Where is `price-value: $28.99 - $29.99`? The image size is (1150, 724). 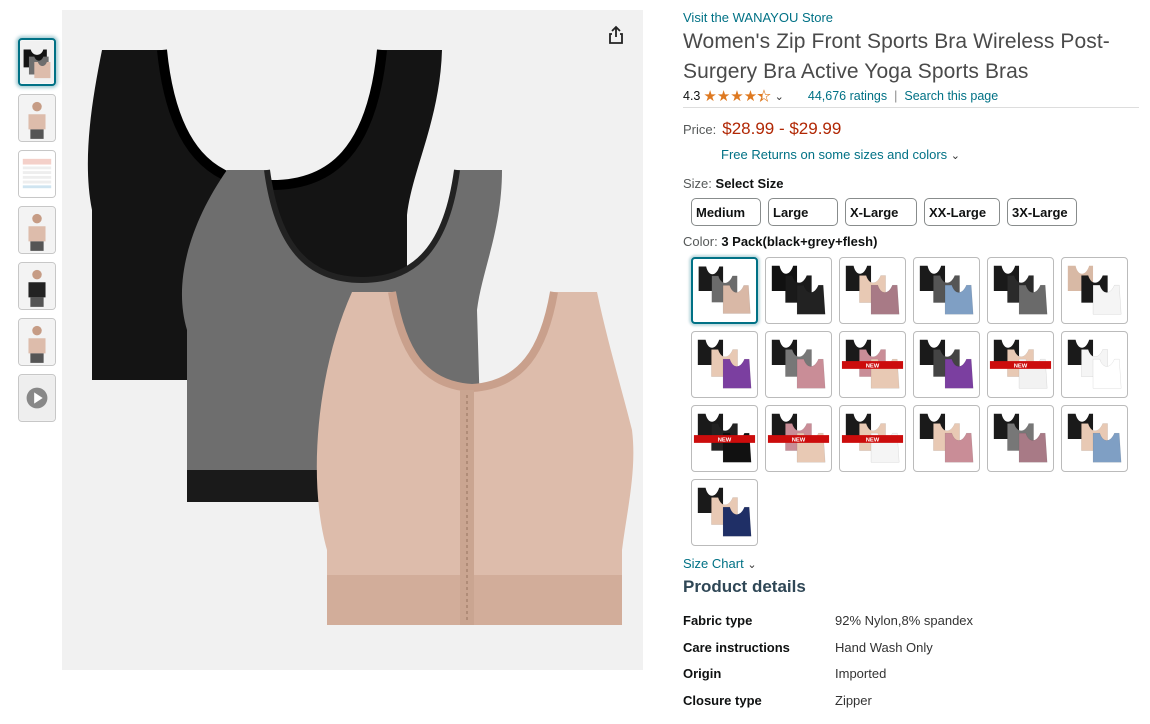
price-value: $28.99 - $29.99 is located at coordinates (782, 128).